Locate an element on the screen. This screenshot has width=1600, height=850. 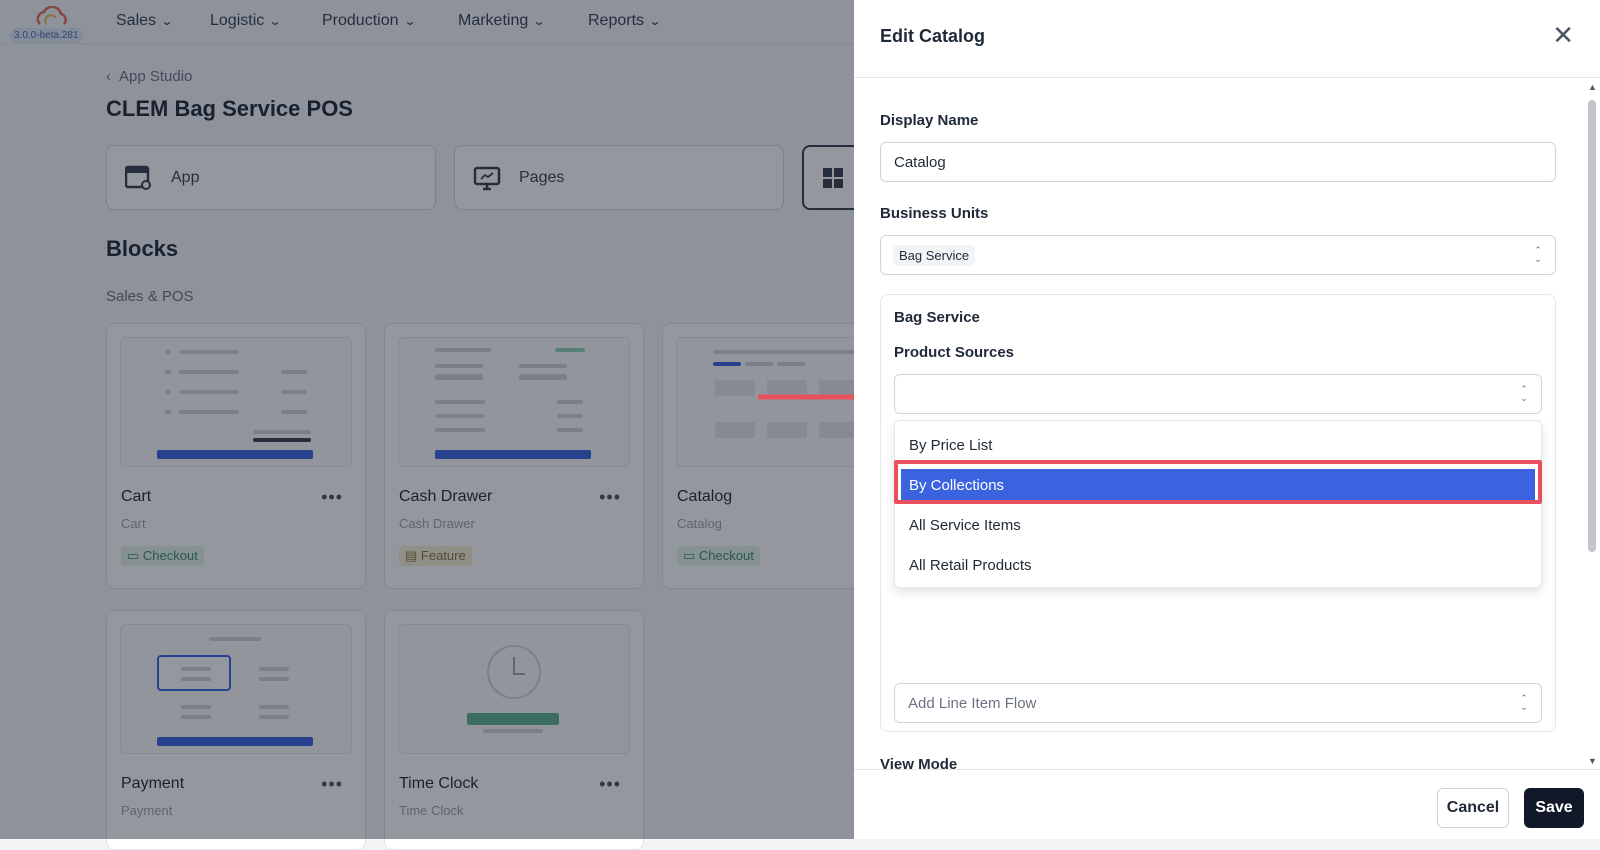
option-by-price-list: By Price List is located at coordinates (1219, 445).